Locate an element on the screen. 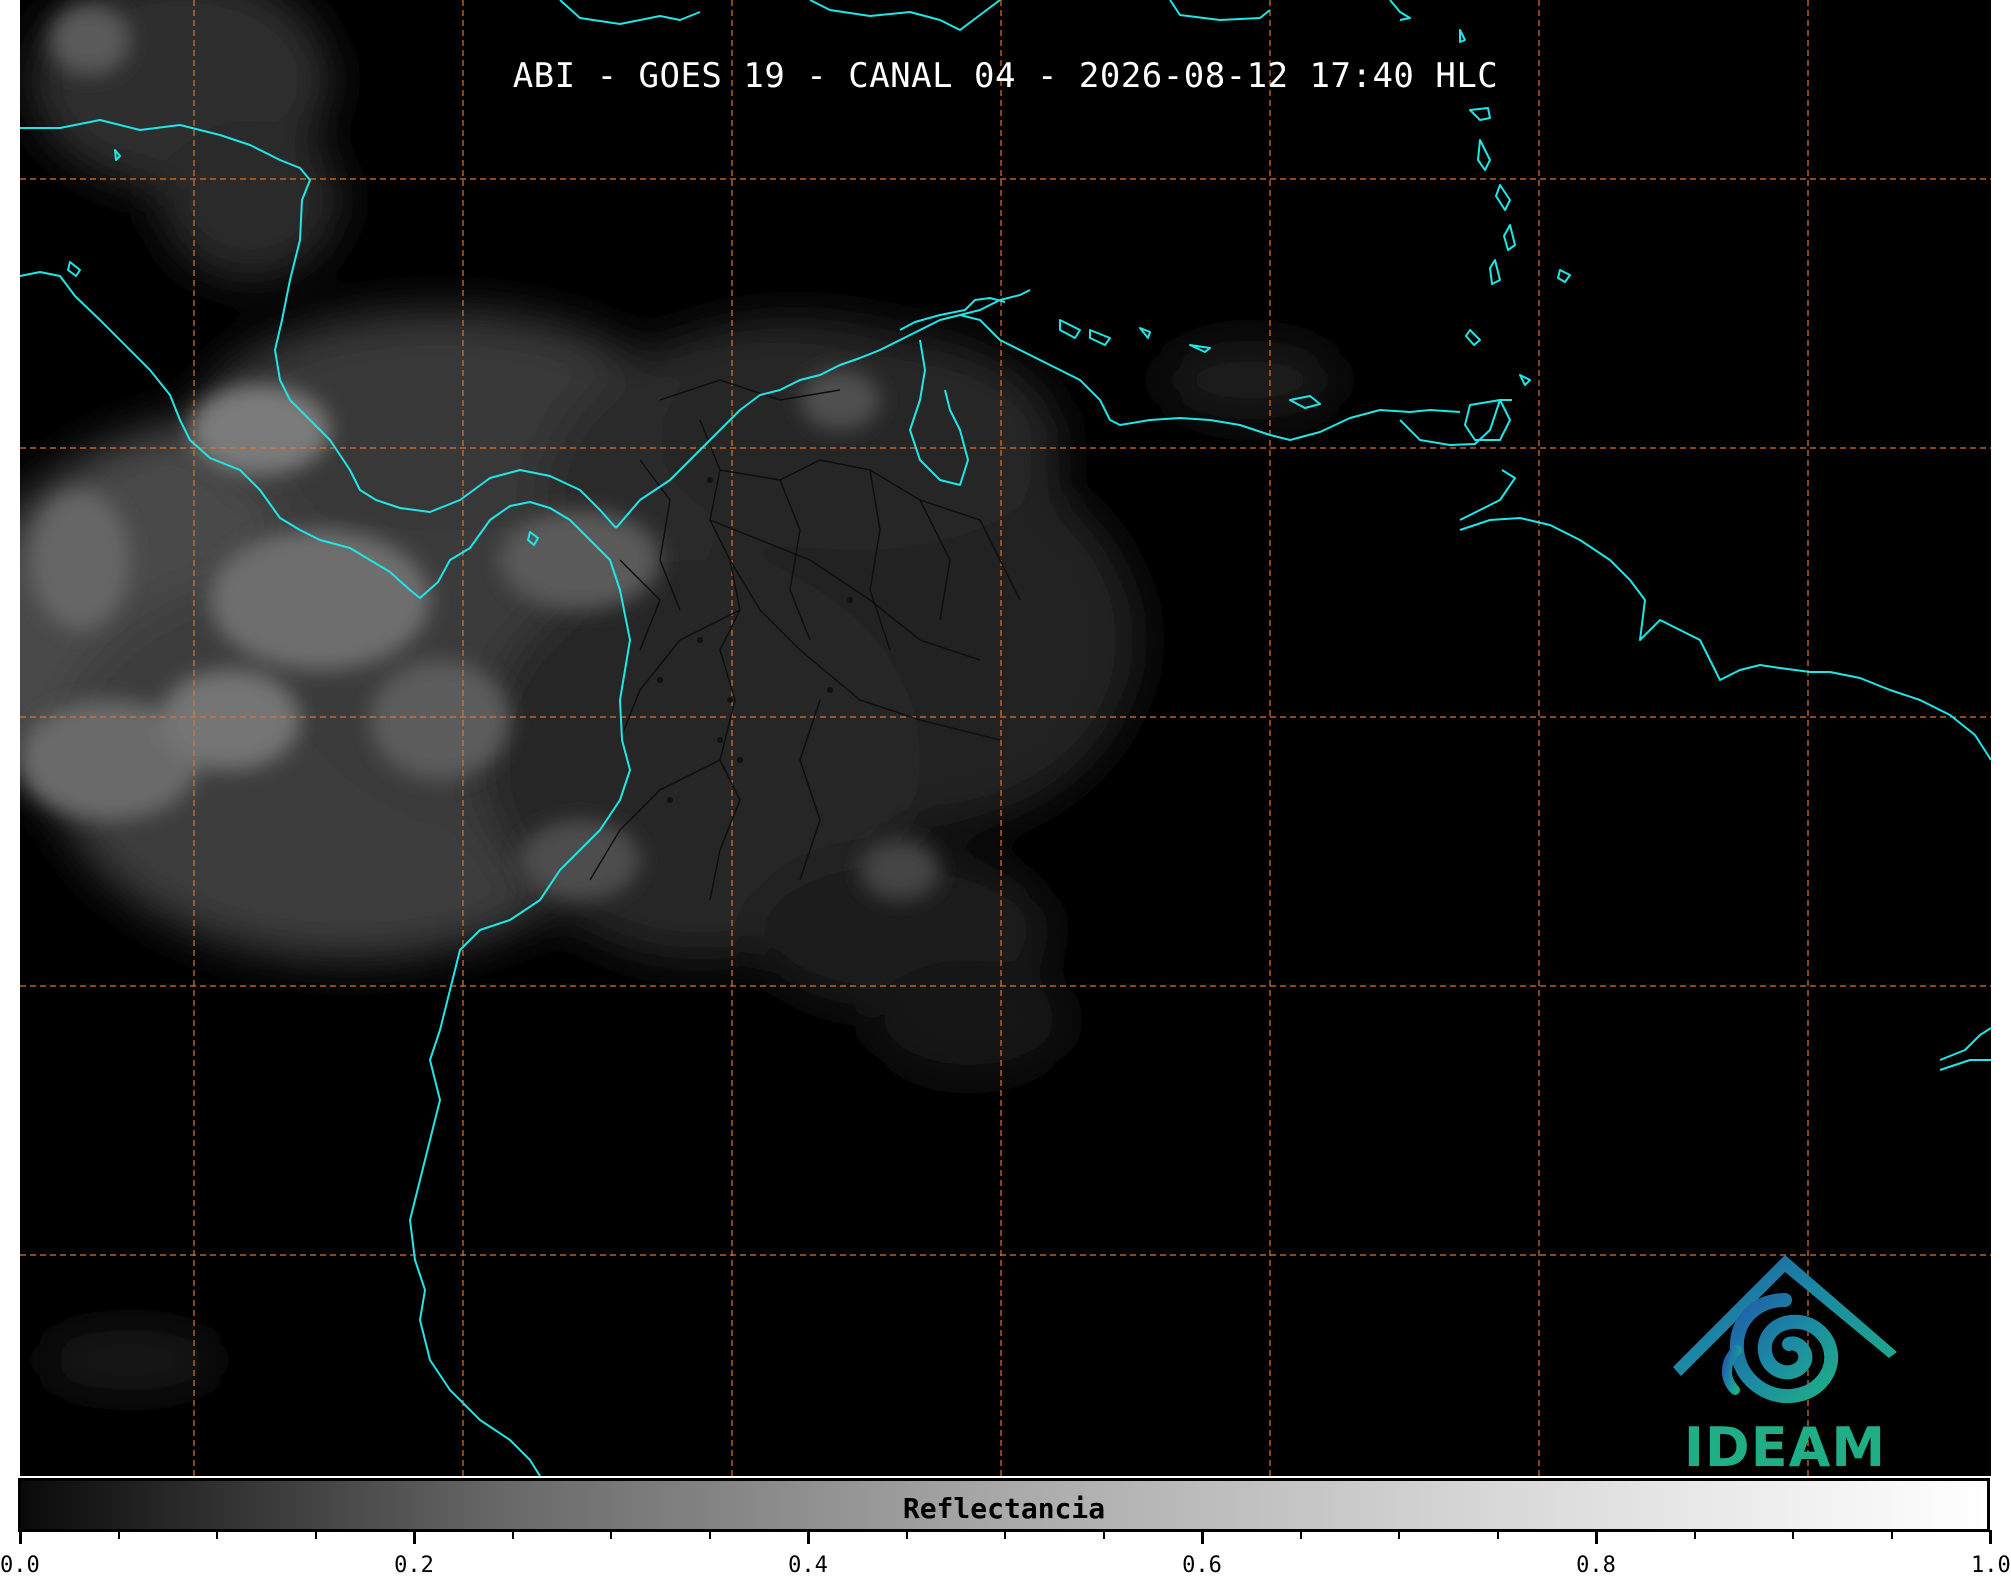 The width and height of the screenshot is (2011, 1578). ideam-logo-icon is located at coordinates (1785, 1329).